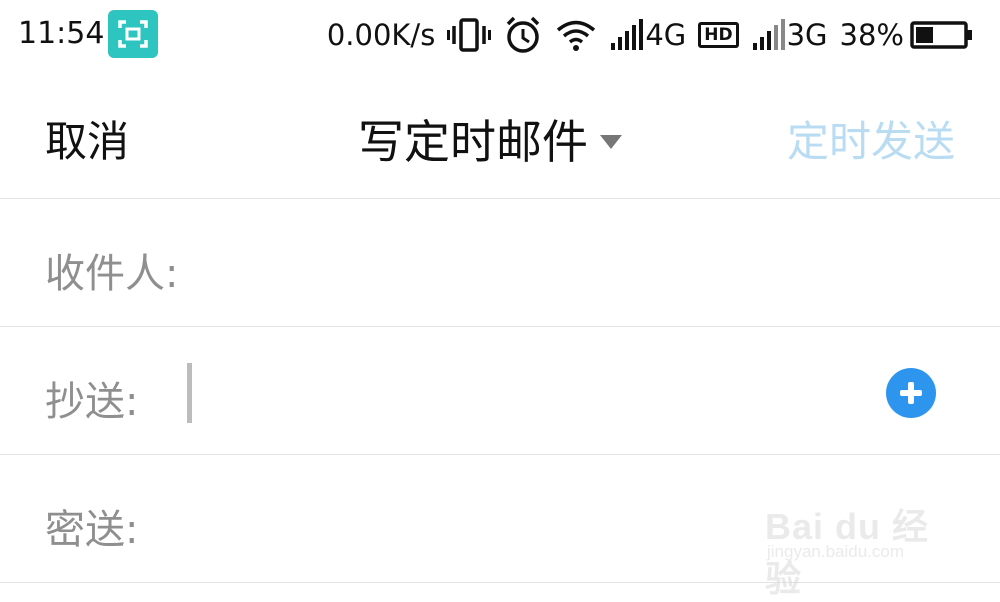 The height and width of the screenshot is (602, 1000). What do you see at coordinates (189, 393) in the screenshot?
I see `text-cursor` at bounding box center [189, 393].